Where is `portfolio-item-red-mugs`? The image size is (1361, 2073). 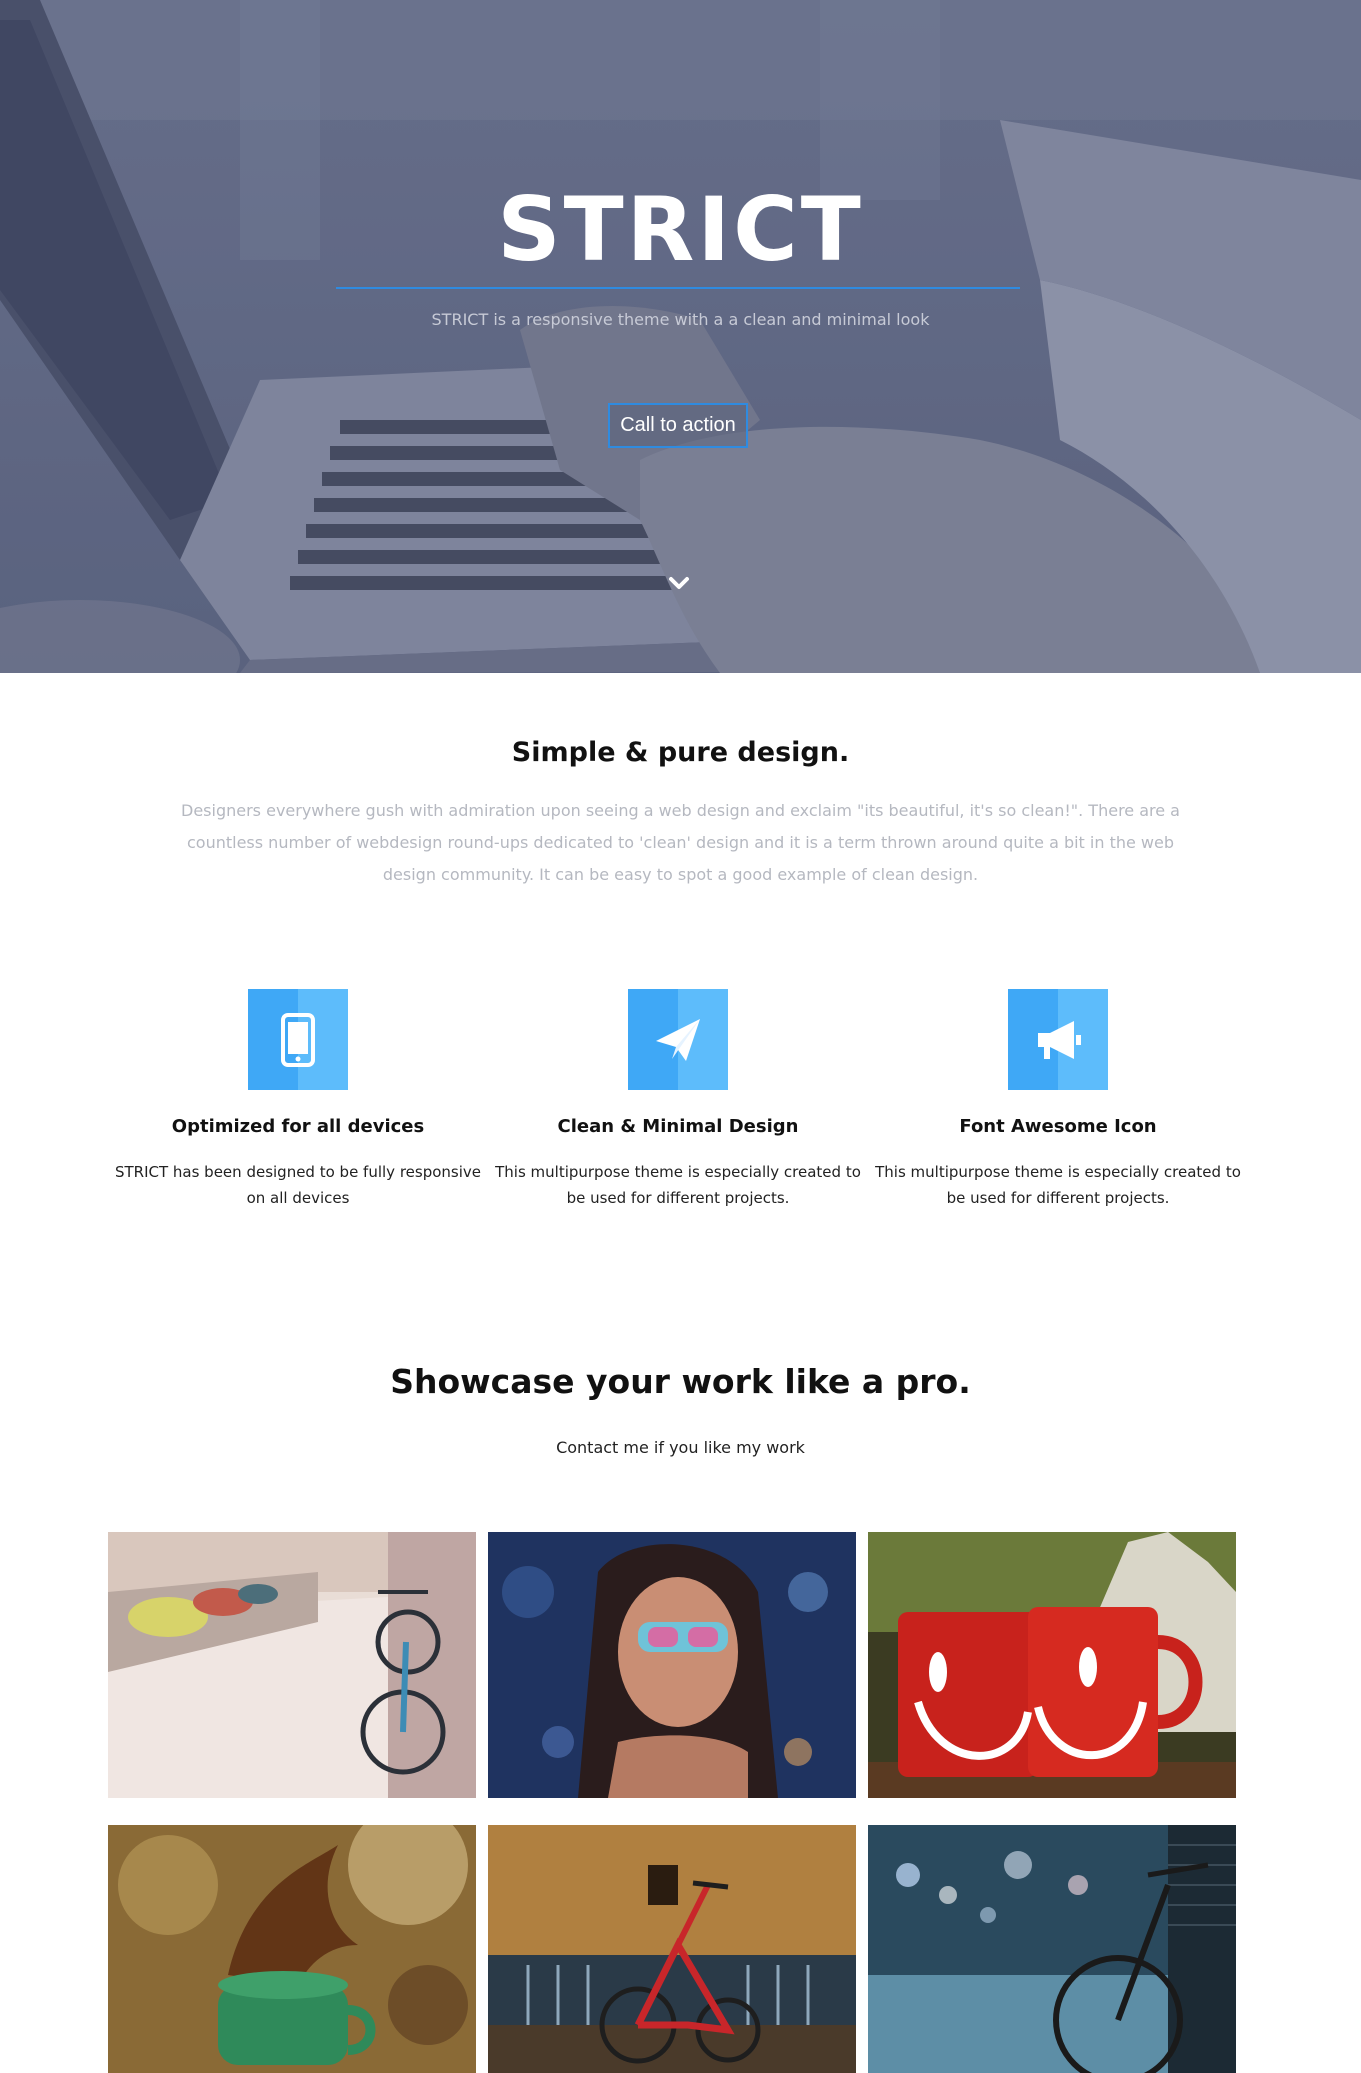
portfolio-item-red-mugs is located at coordinates (1052, 1665).